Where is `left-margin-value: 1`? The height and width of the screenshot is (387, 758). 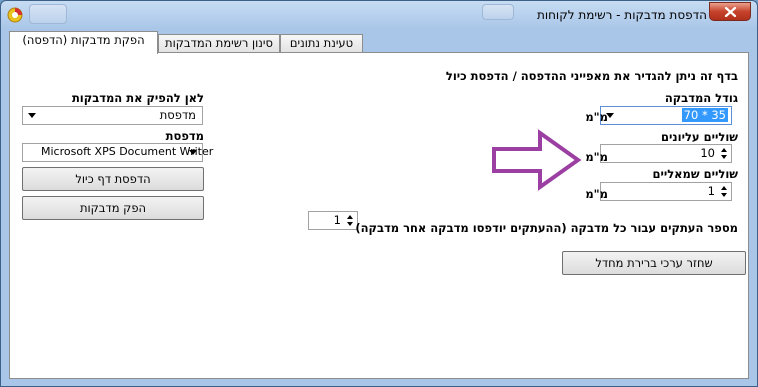 left-margin-value: 1 is located at coordinates (711, 191).